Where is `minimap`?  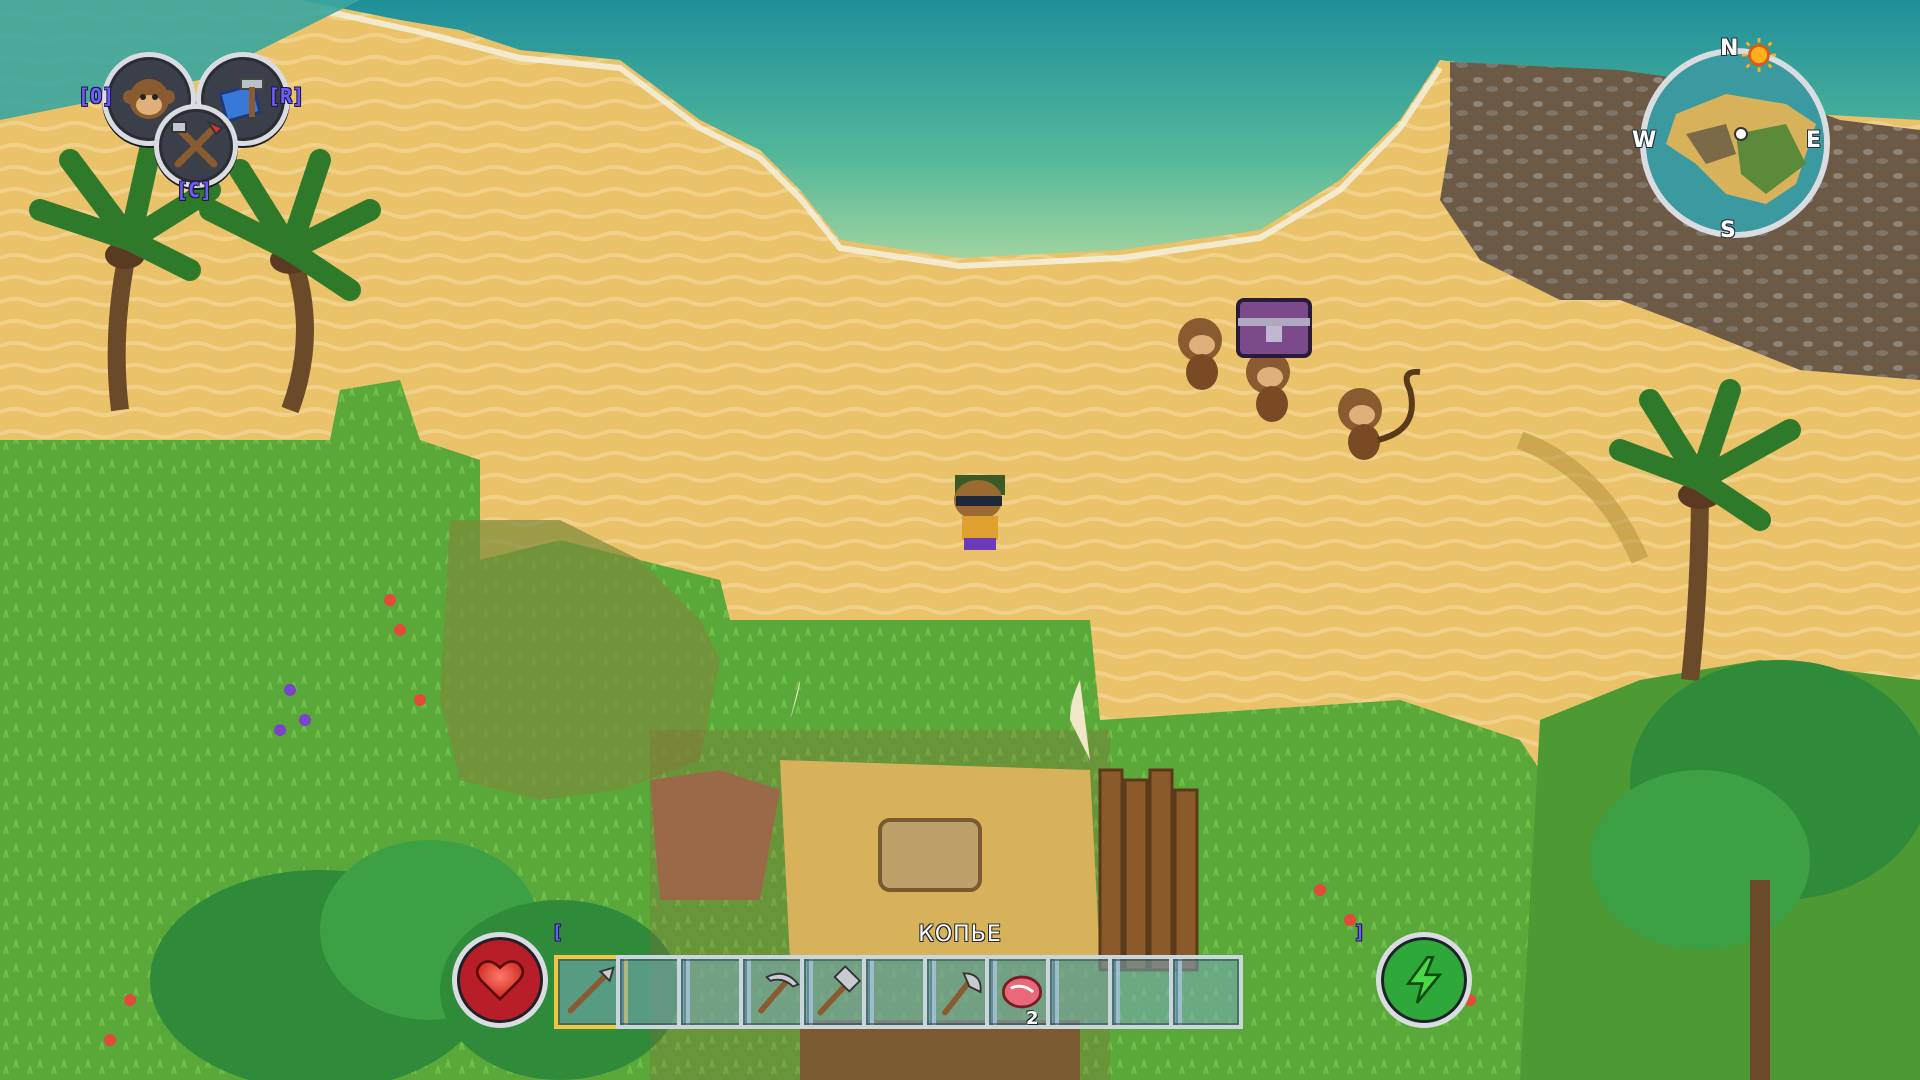
minimap is located at coordinates (1735, 143).